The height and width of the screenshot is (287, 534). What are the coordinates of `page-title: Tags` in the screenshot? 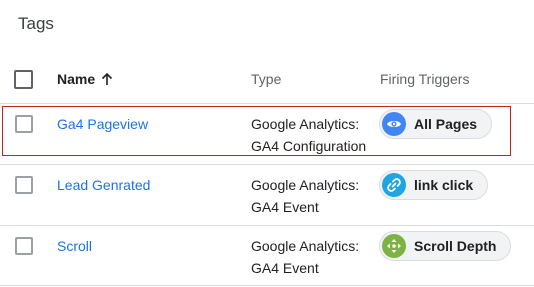 It's located at (36, 23).